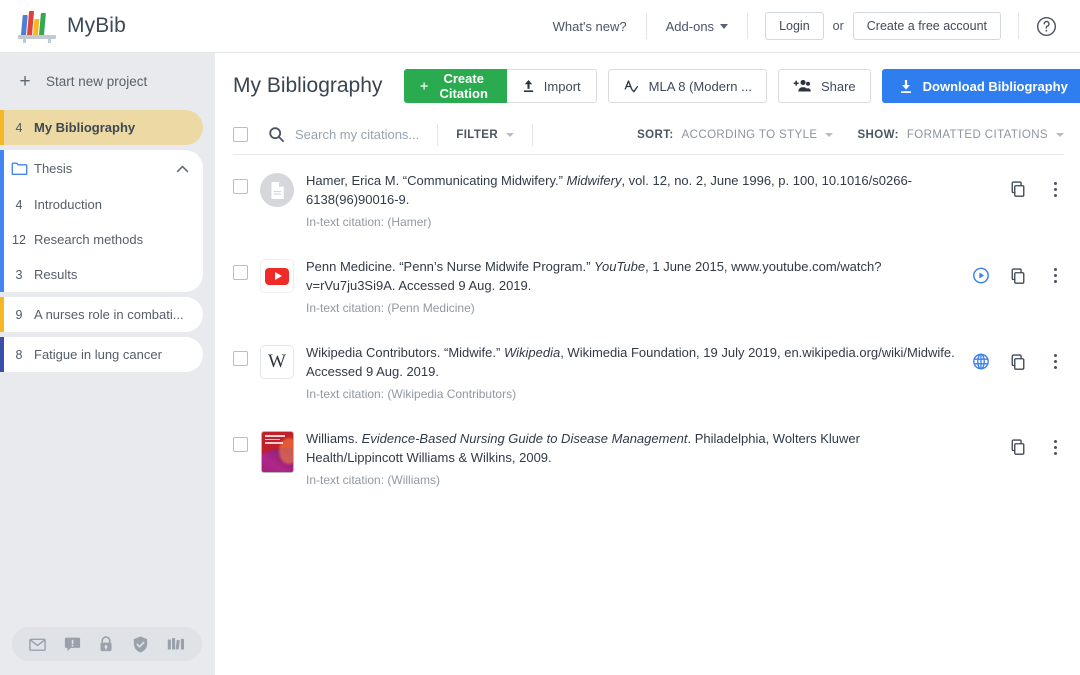 The height and width of the screenshot is (675, 1080). Describe the element at coordinates (176, 644) in the screenshot. I see `books-icon` at that location.